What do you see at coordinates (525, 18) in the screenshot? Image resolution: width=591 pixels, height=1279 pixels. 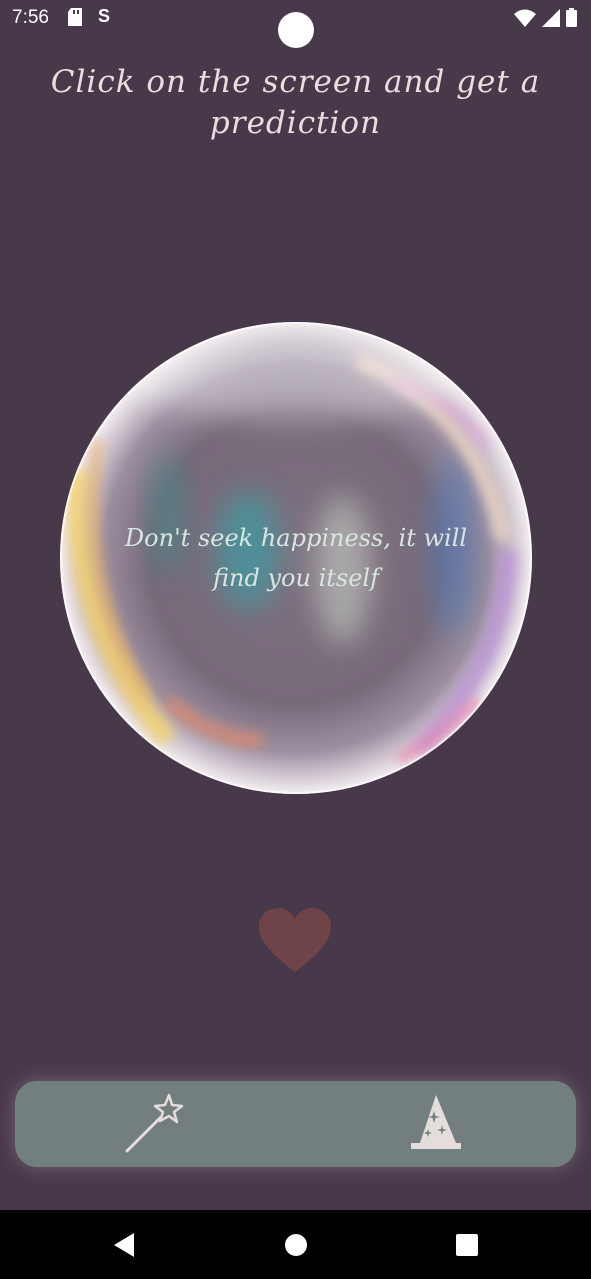 I see `wifi-icon` at bounding box center [525, 18].